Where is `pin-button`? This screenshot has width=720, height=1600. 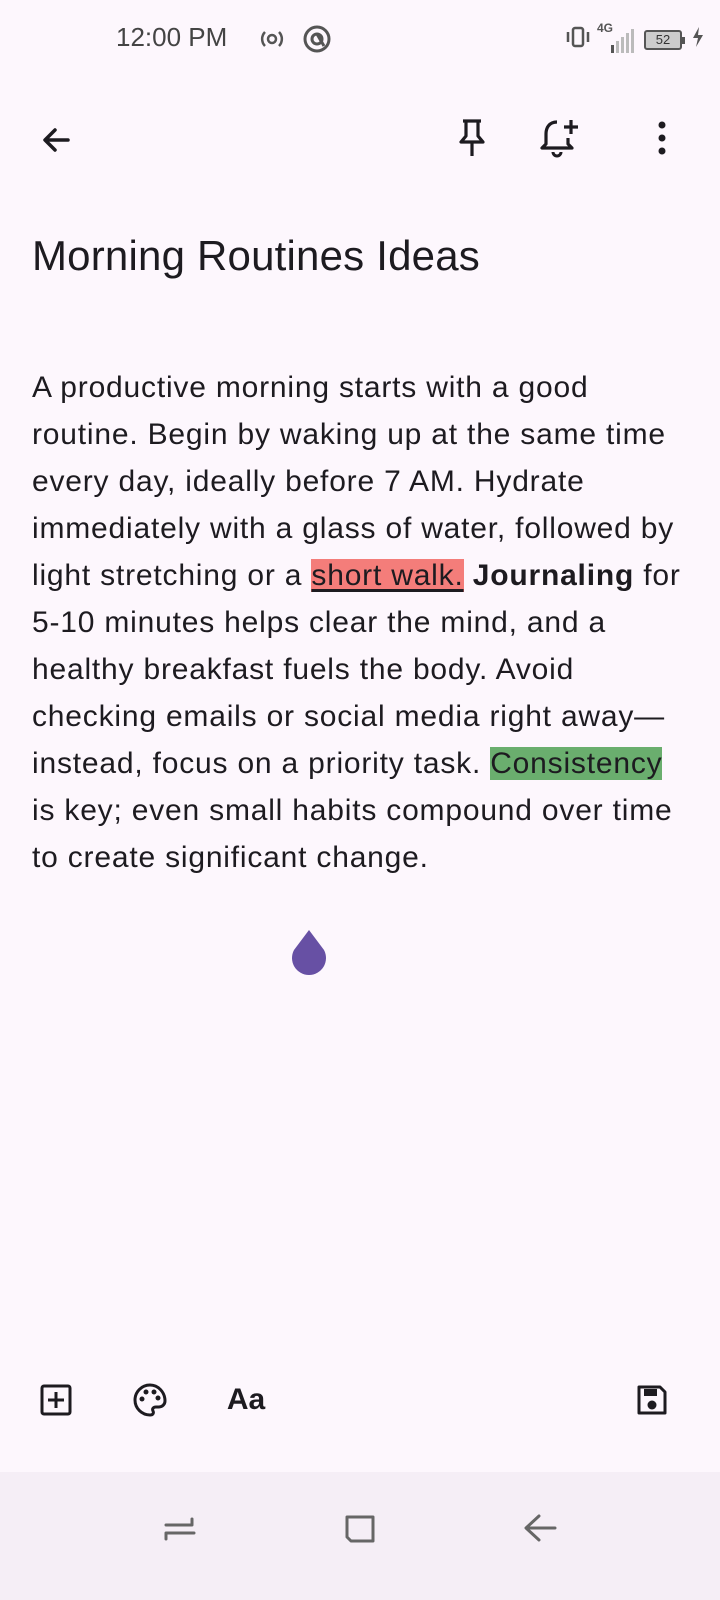
pin-button is located at coordinates (472, 138).